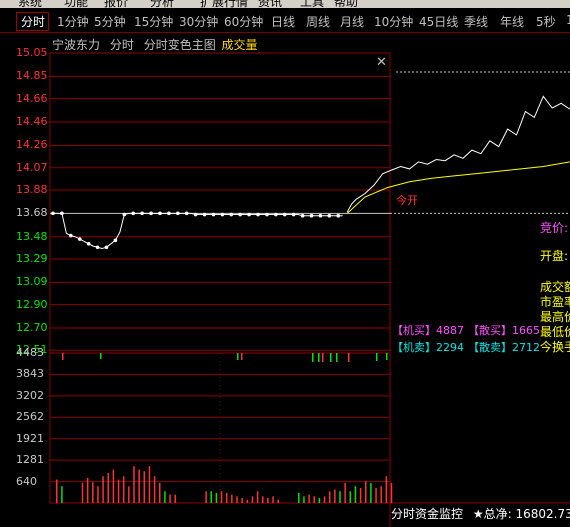  What do you see at coordinates (32, 122) in the screenshot?
I see `price-tick-label: 14.46` at bounding box center [32, 122].